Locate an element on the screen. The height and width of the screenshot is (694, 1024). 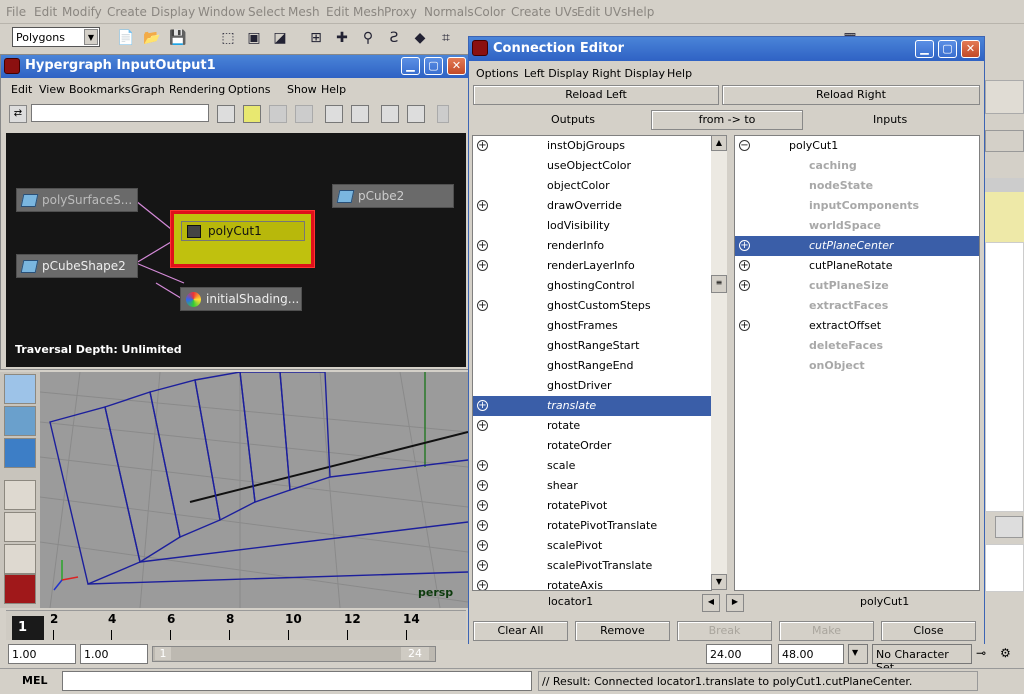
snap-curve-icon: ✚ is located at coordinates (342, 38).